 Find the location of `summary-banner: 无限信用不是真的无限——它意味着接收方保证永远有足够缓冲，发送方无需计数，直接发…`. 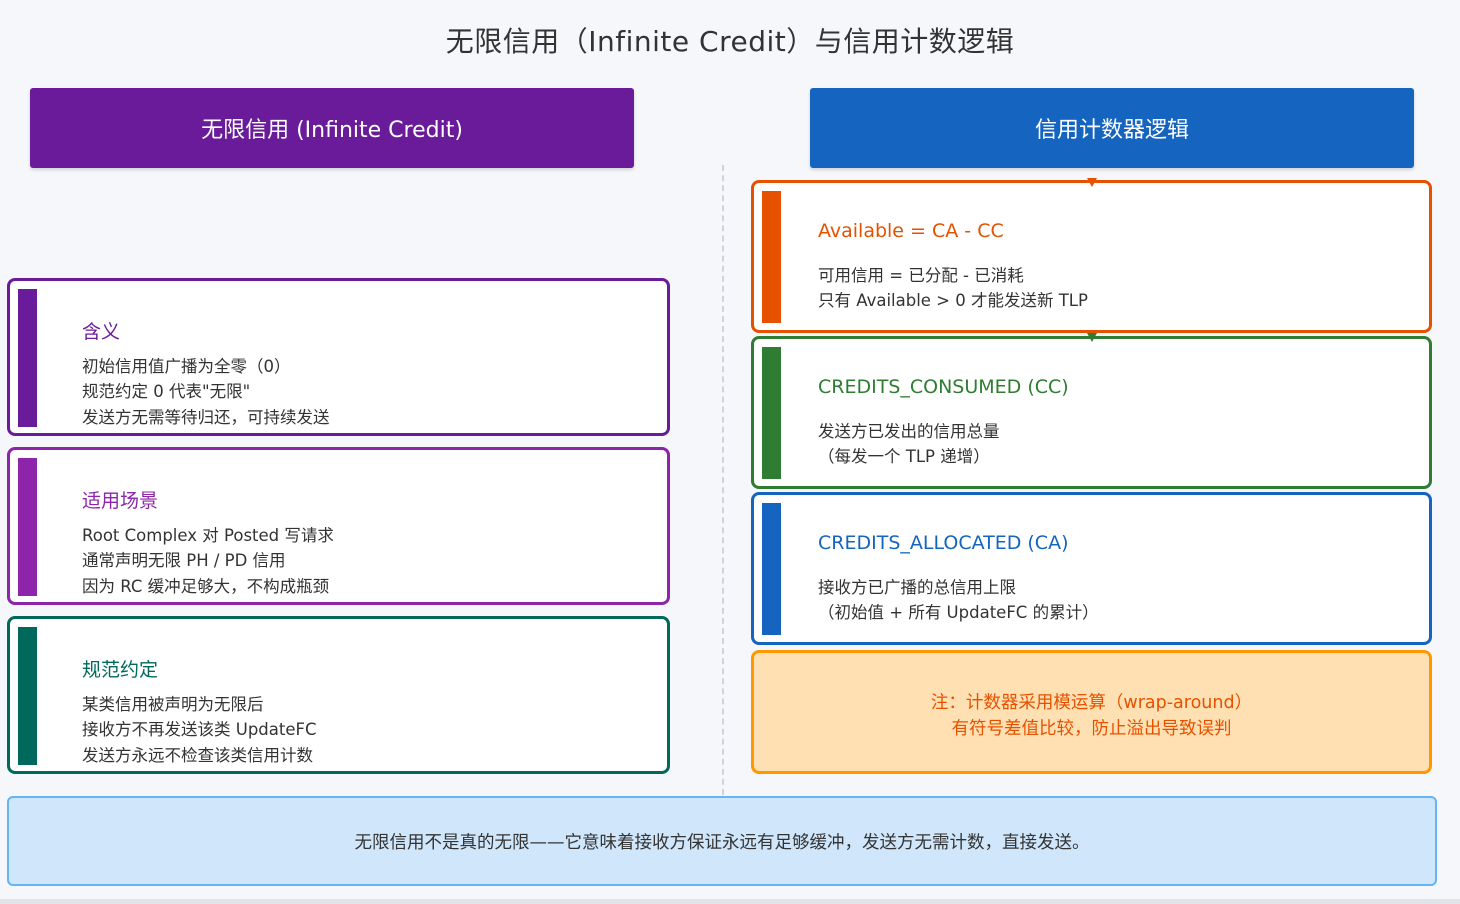

summary-banner: 无限信用不是真的无限——它意味着接收方保证永远有足够缓冲，发送方无需计数，直接发… is located at coordinates (722, 841).